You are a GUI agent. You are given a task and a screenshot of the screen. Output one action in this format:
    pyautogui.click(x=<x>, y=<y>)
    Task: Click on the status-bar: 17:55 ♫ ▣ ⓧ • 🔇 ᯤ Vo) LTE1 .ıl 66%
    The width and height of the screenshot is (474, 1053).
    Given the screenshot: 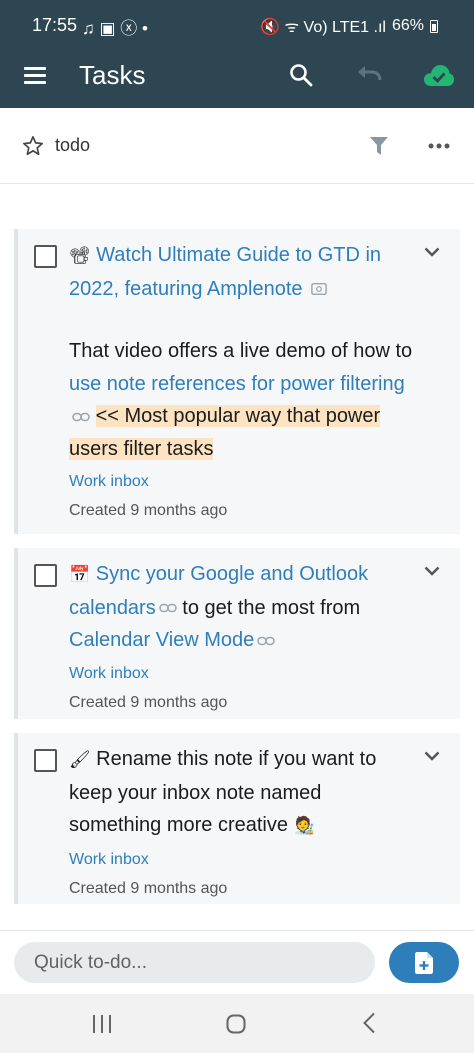 What is the action you would take?
    pyautogui.click(x=237, y=25)
    